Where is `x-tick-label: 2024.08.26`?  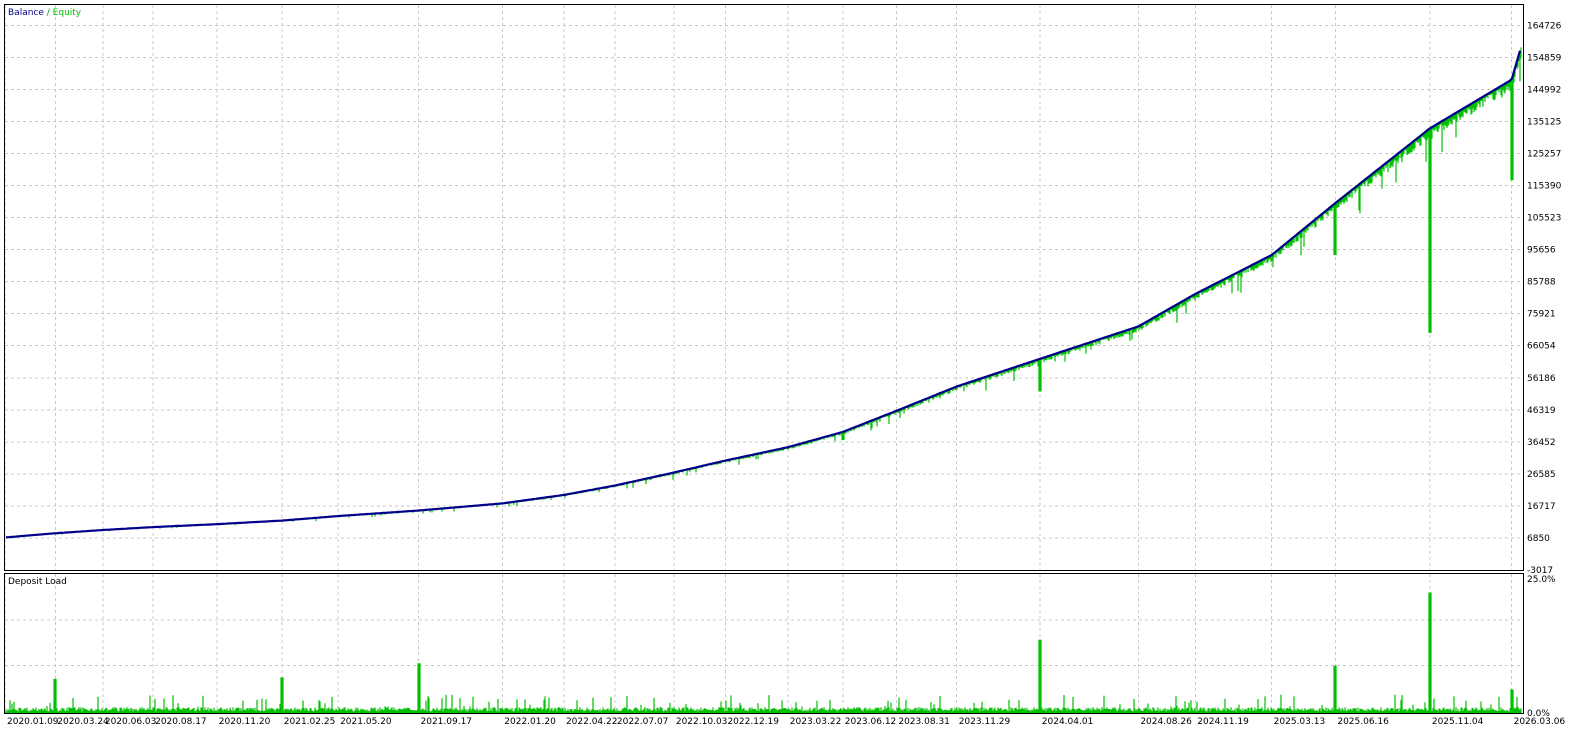 x-tick-label: 2024.08.26 is located at coordinates (1166, 722).